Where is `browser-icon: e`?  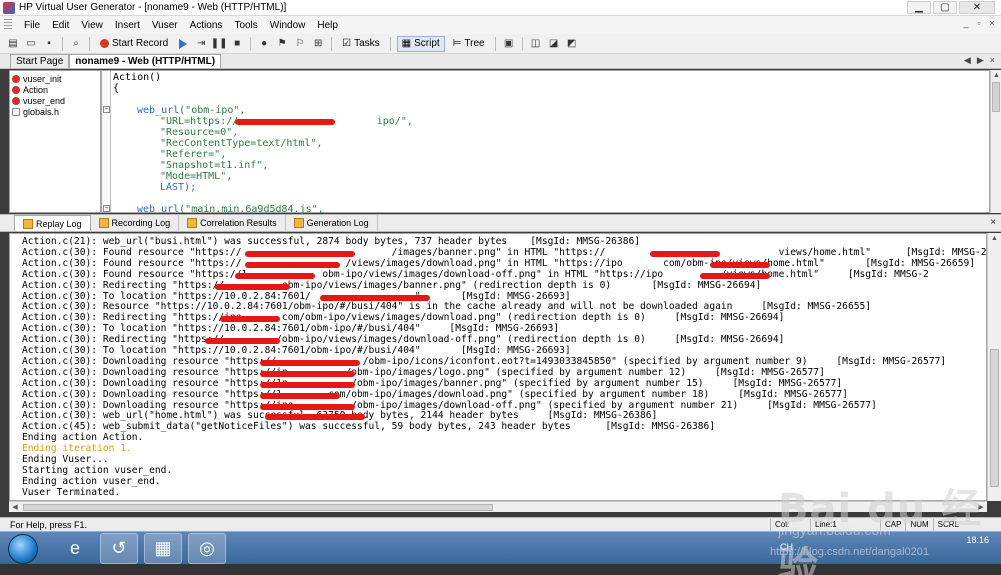
browser-icon: e is located at coordinates (75, 548).